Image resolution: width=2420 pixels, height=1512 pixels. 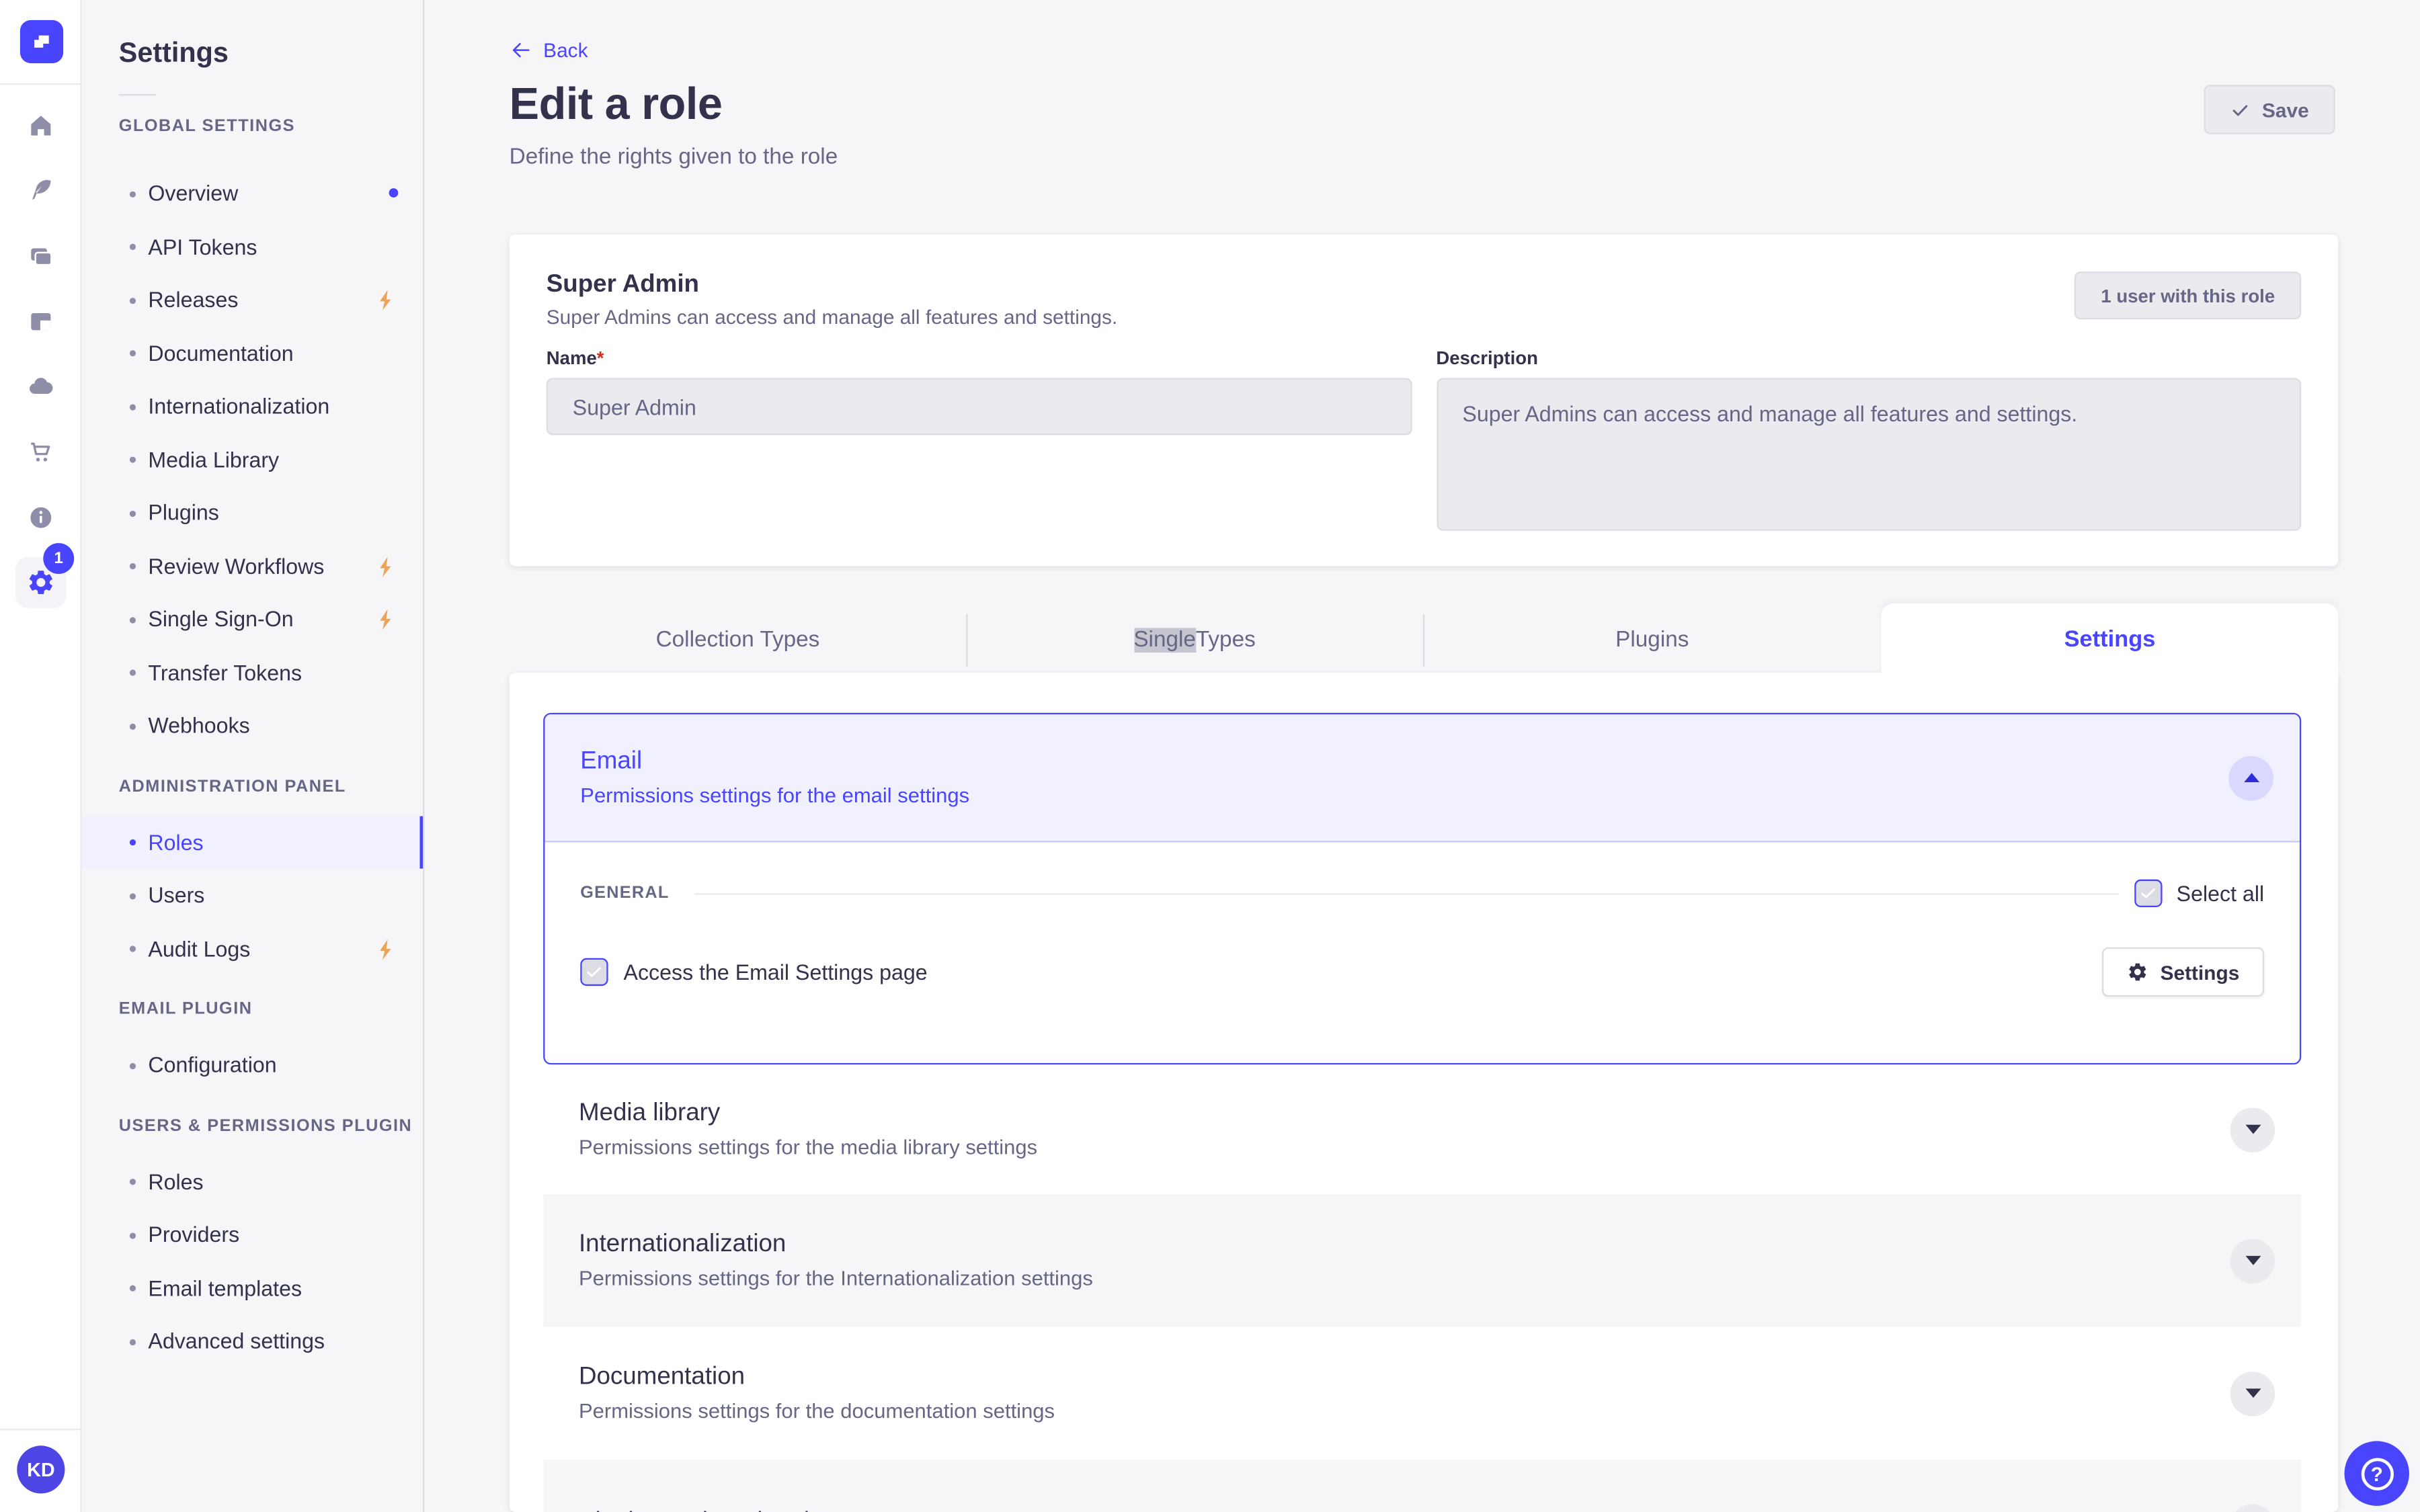 I want to click on save-button: Save, so click(x=2269, y=110).